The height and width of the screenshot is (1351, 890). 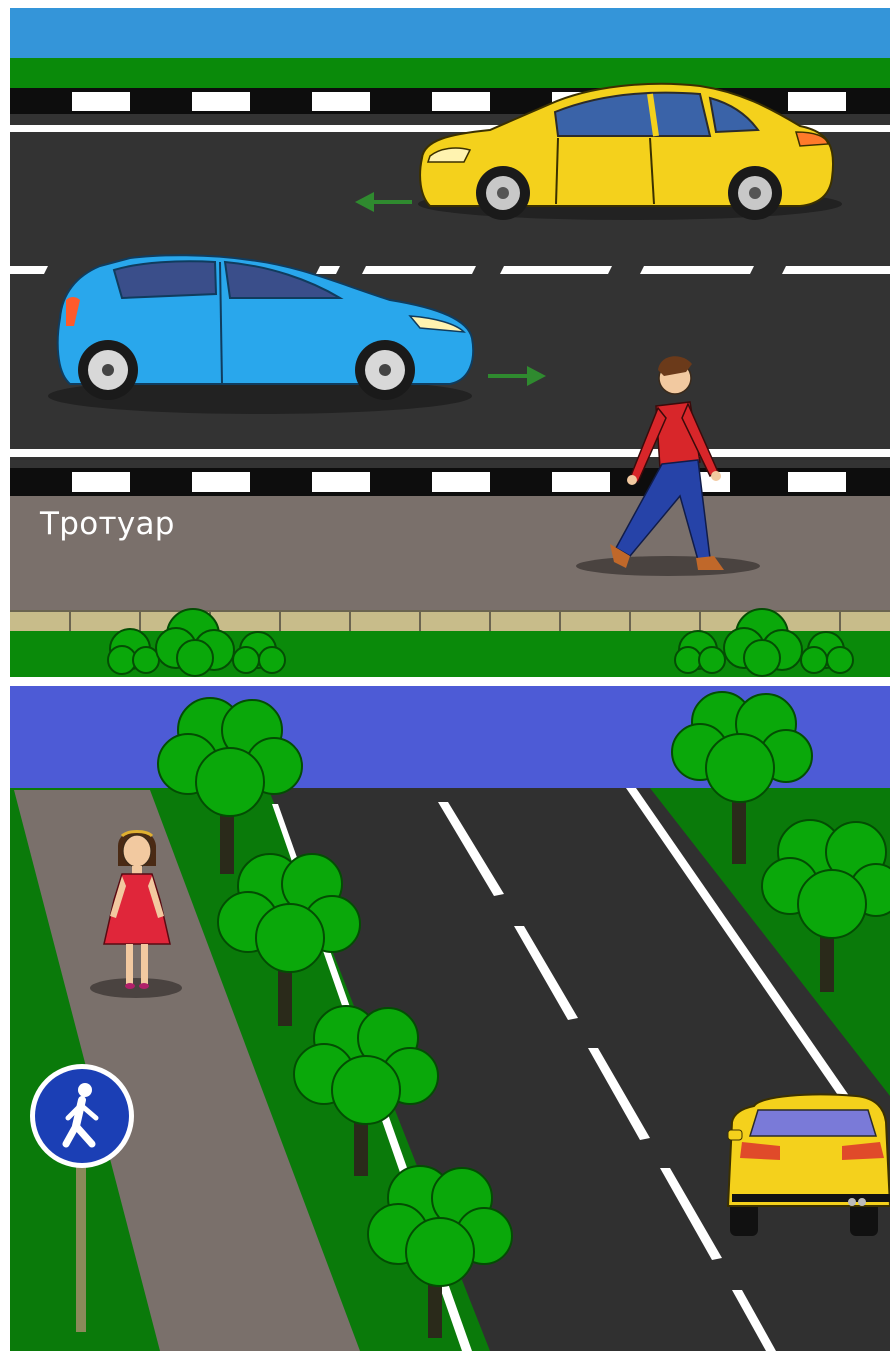 I want to click on road-edge-line-bottom, so click(x=450, y=453).